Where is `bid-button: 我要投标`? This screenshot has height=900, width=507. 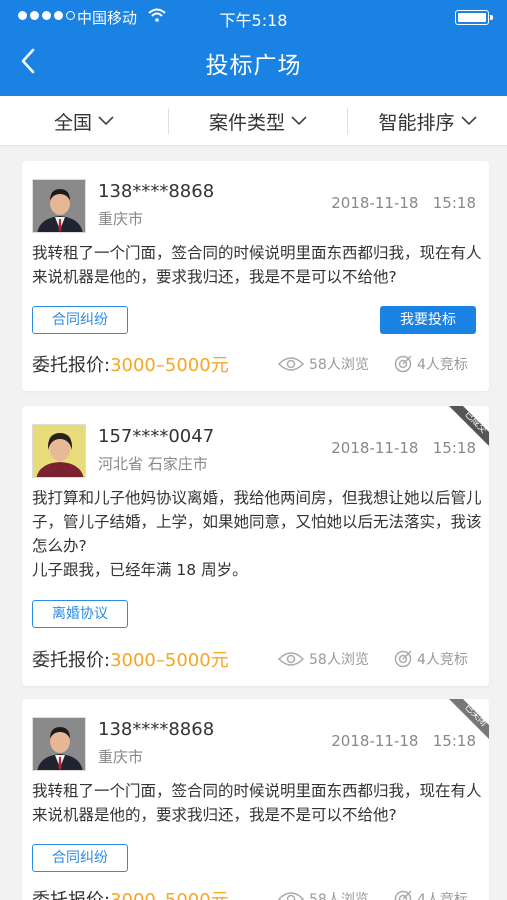
bid-button: 我要投标 is located at coordinates (428, 320).